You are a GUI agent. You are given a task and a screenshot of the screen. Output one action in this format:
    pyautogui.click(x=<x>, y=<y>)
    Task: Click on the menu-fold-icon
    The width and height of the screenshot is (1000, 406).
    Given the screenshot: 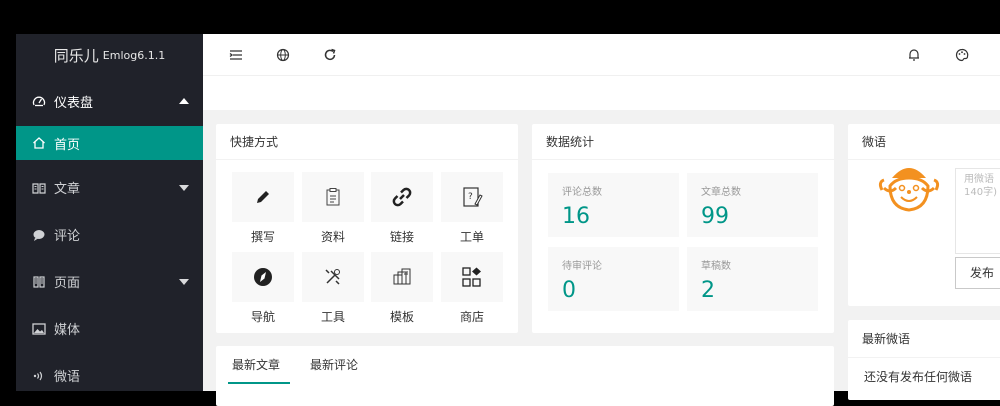 What is the action you would take?
    pyautogui.click(x=236, y=55)
    